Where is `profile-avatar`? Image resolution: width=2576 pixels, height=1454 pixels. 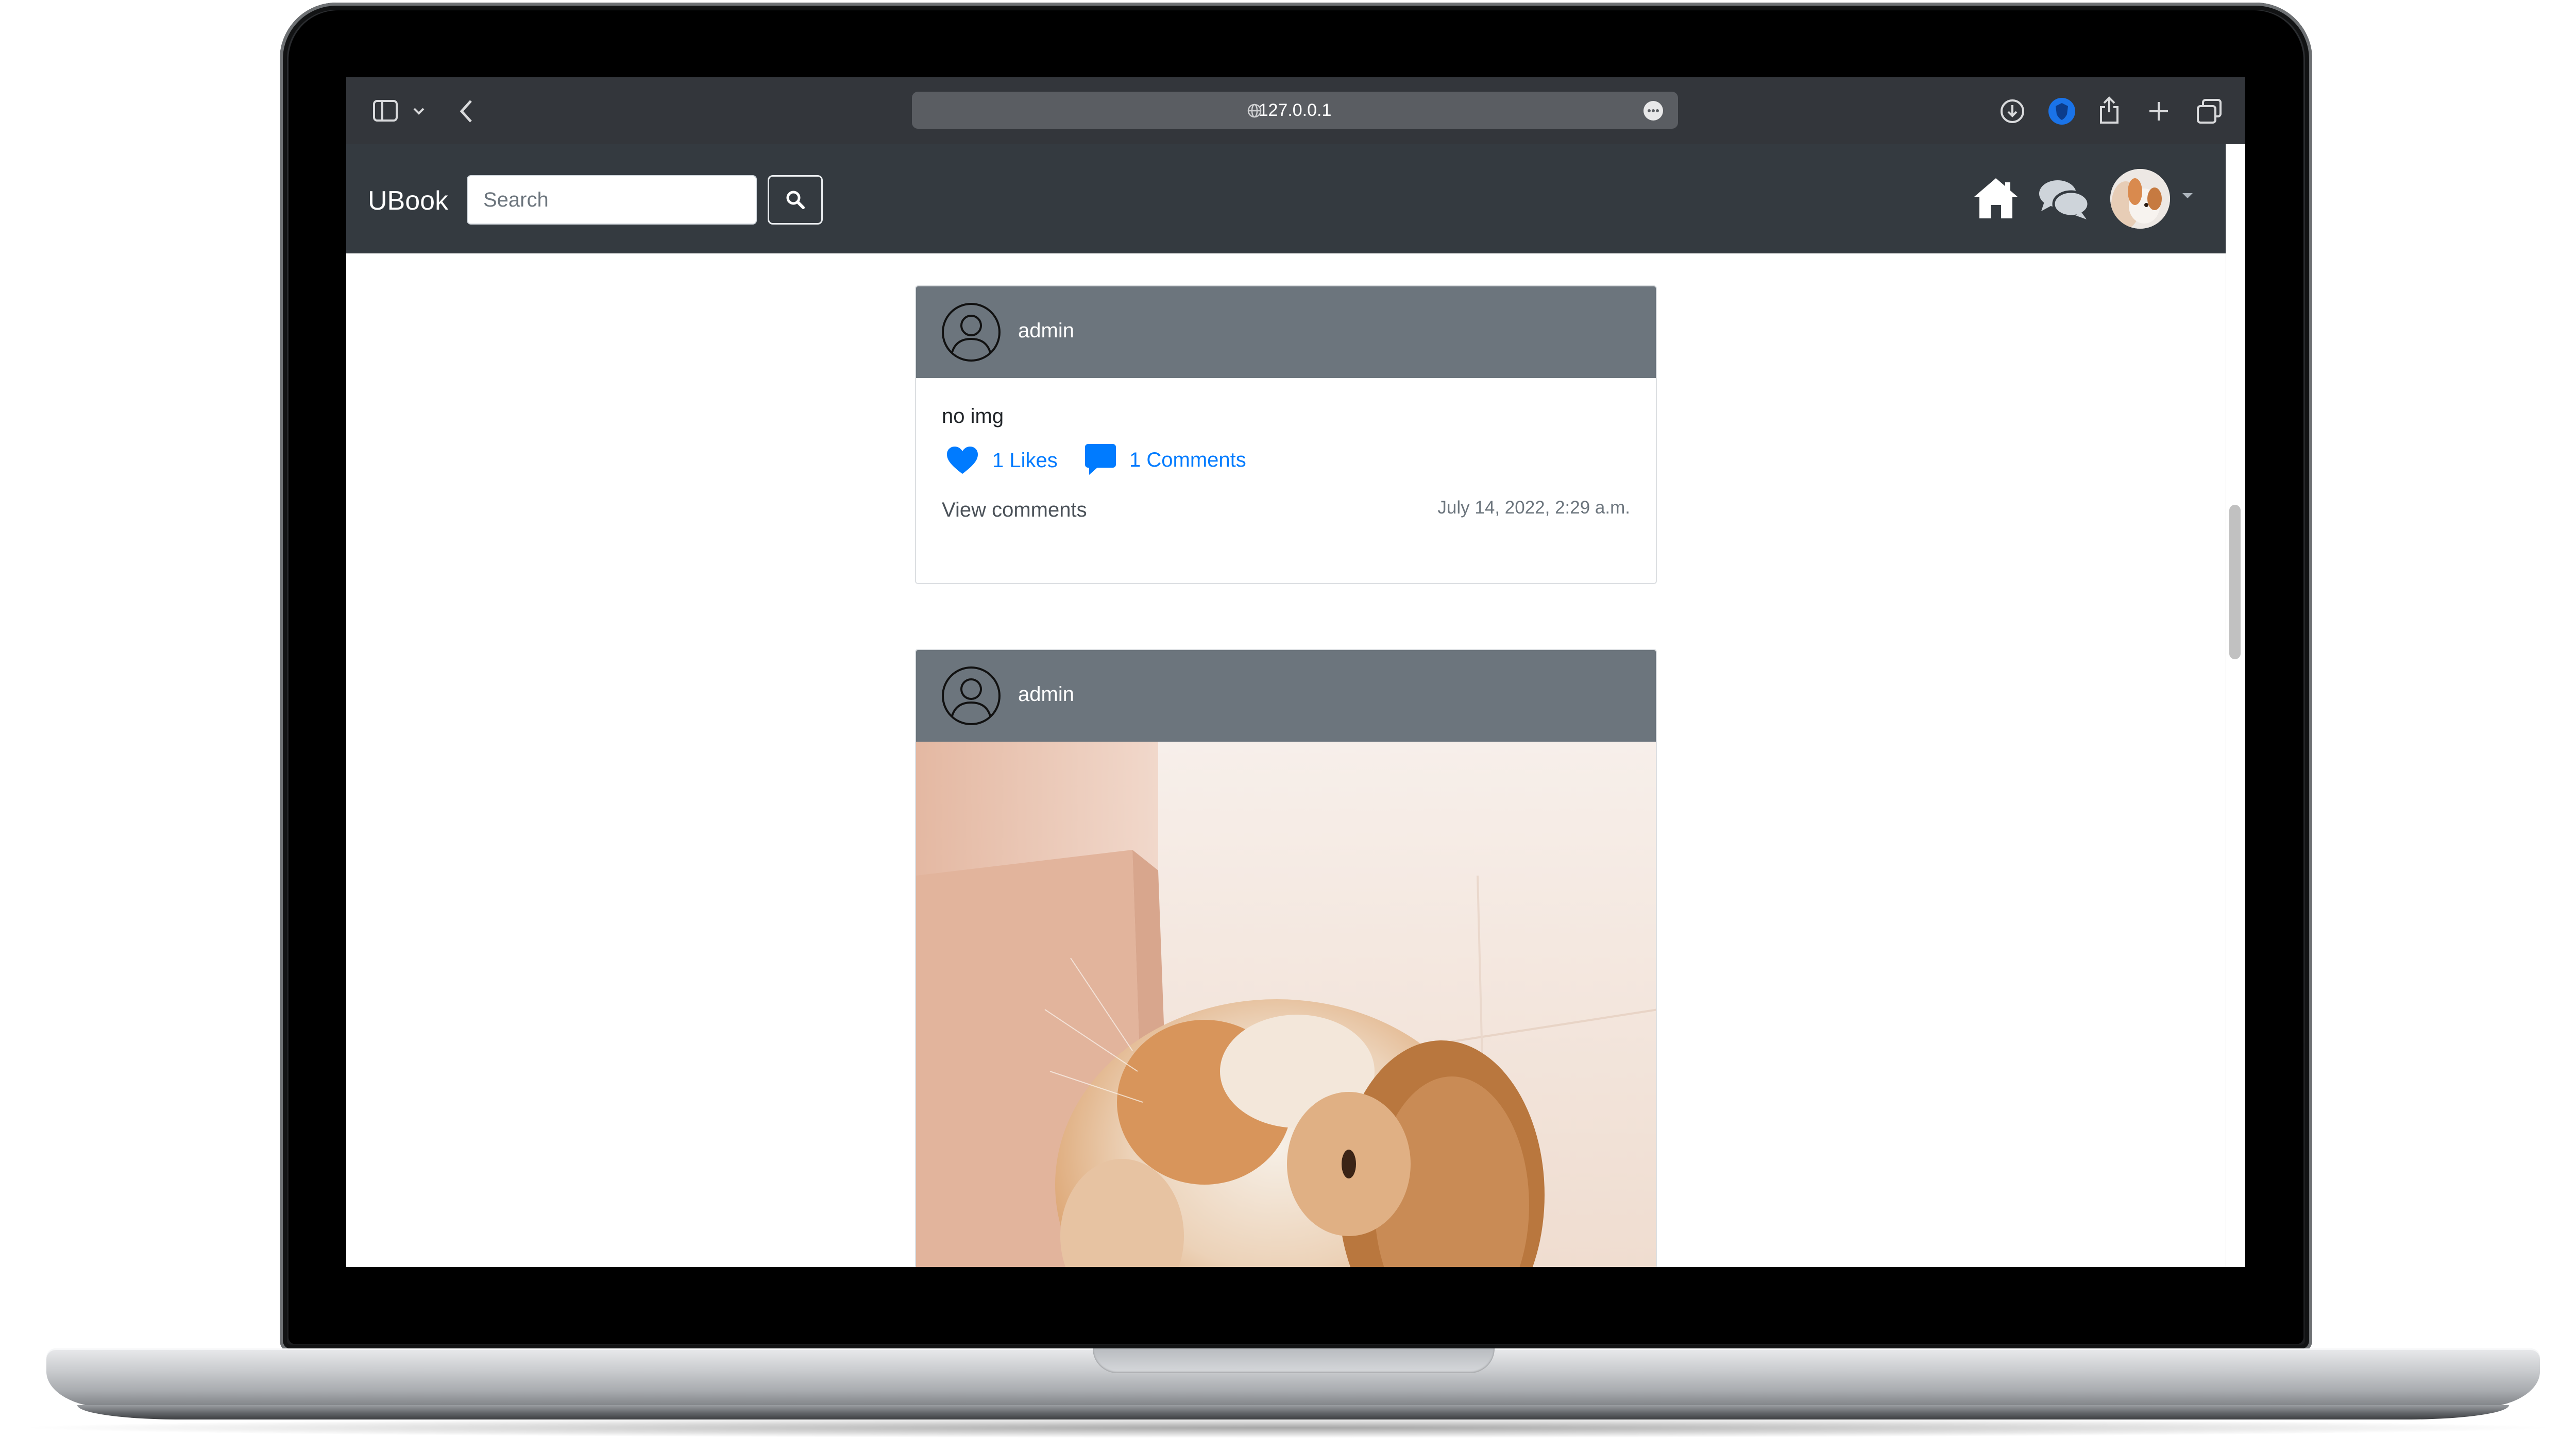
profile-avatar is located at coordinates (2140, 199).